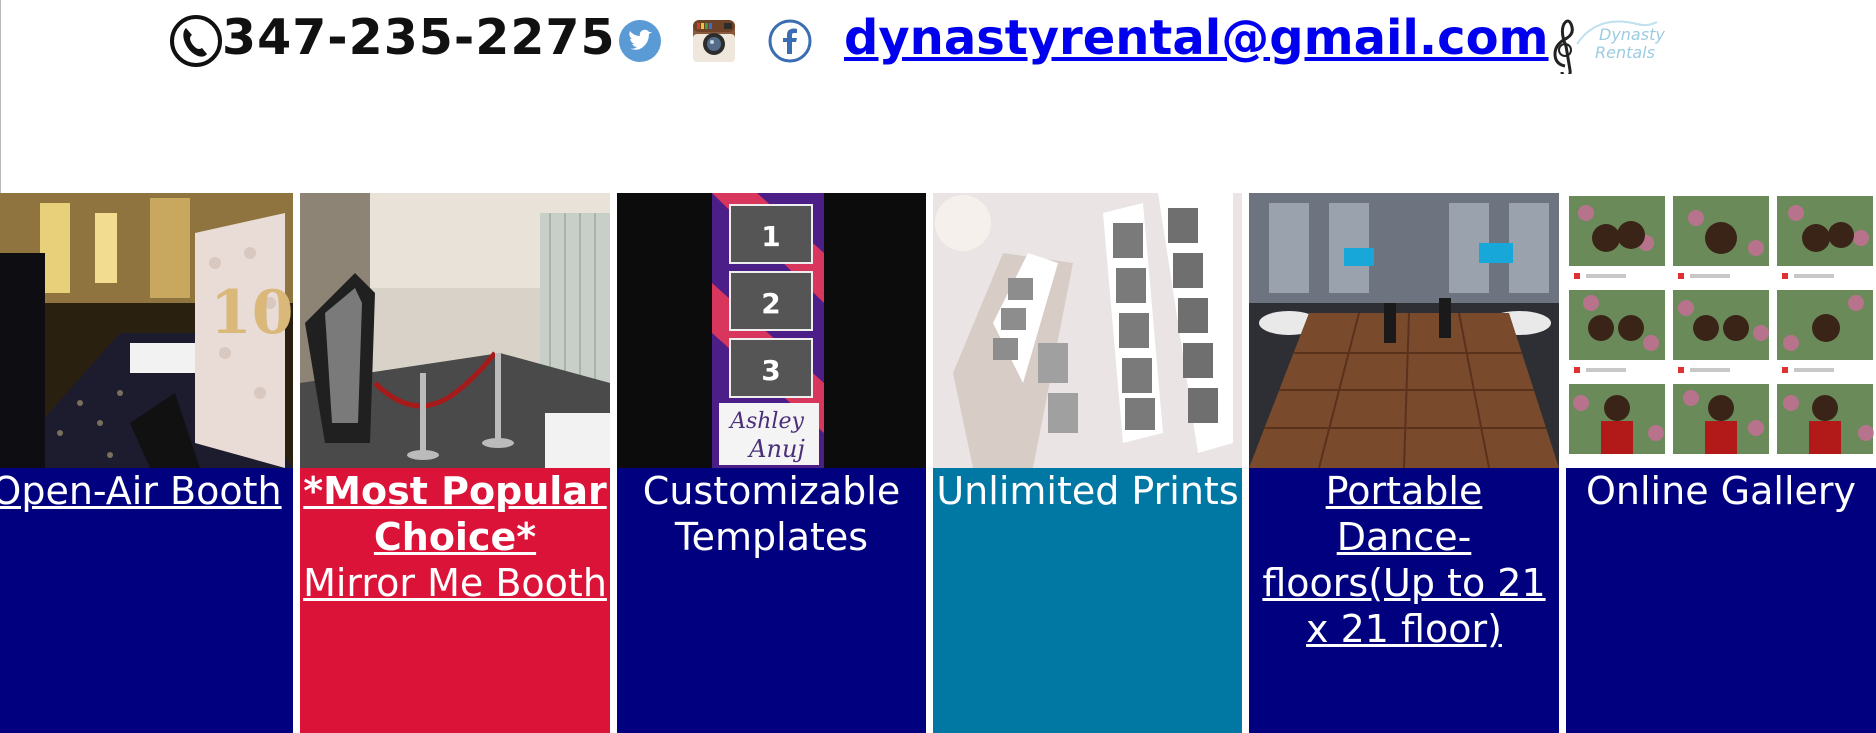 The image size is (1876, 733). What do you see at coordinates (766, 421) in the screenshot?
I see `template-name-1: Ashley` at bounding box center [766, 421].